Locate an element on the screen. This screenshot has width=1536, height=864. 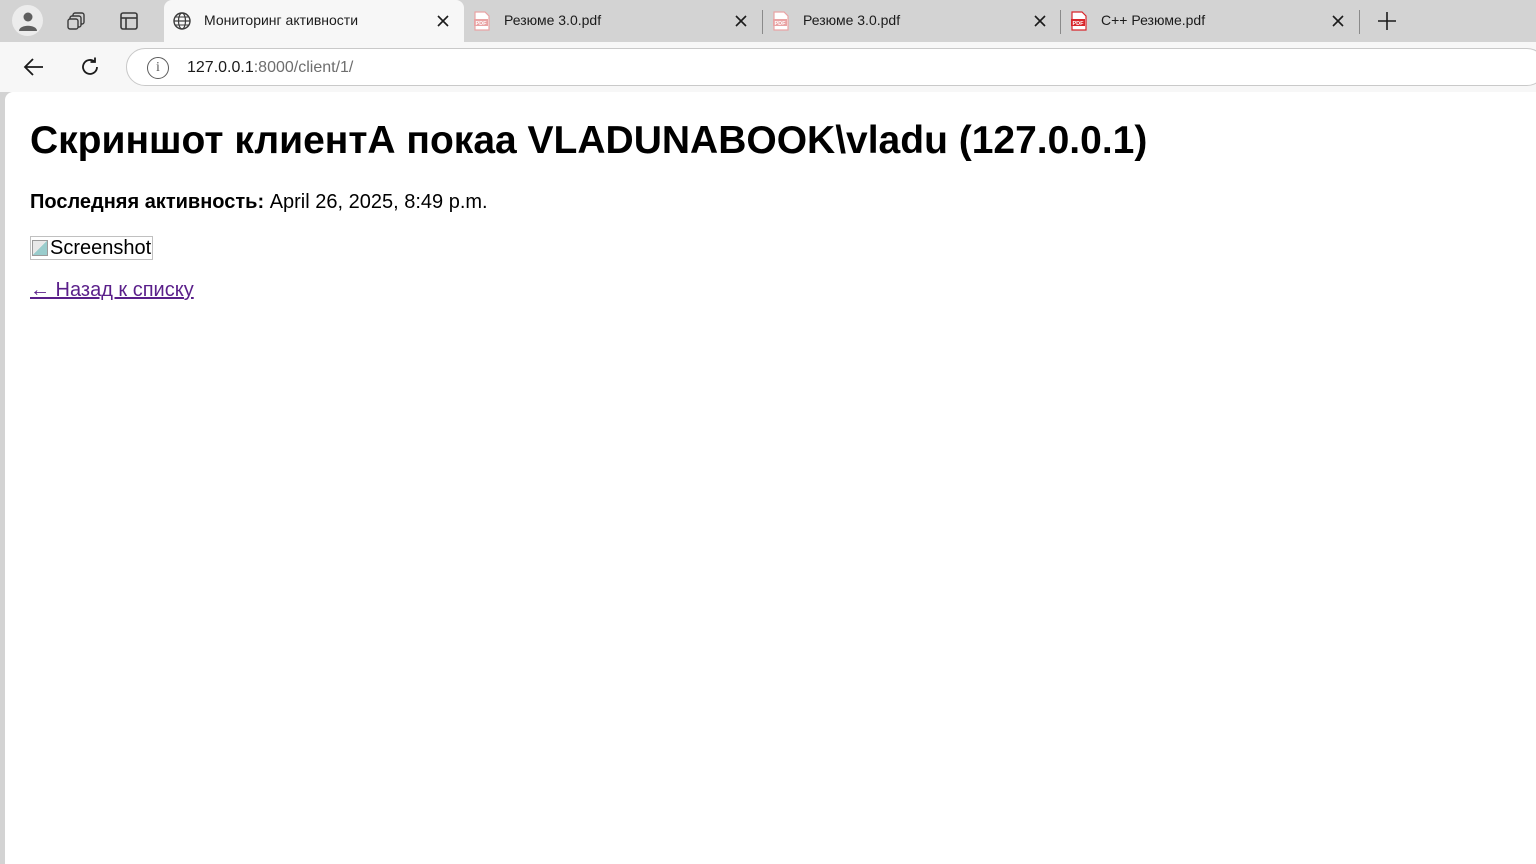
browser-toolbar: i 127.0.0.1:8000/client/1/ is located at coordinates (768, 67).